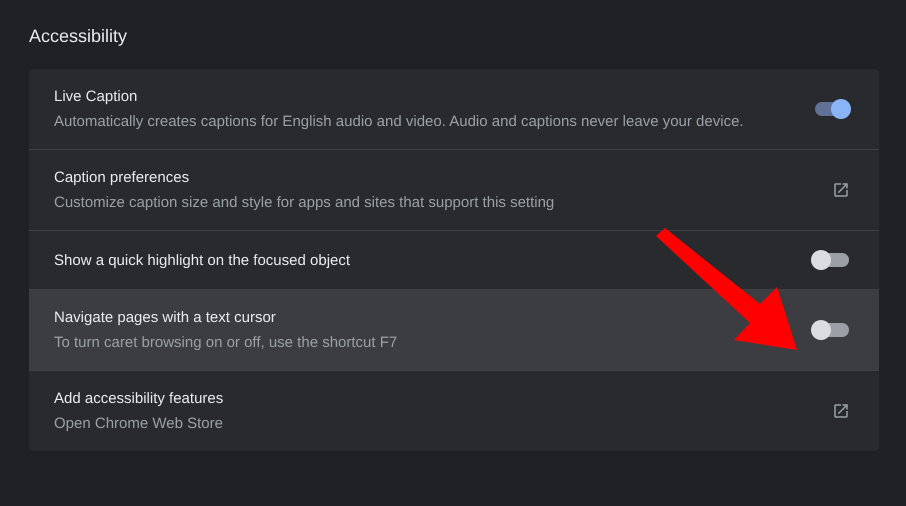 The height and width of the screenshot is (506, 906). I want to click on setting-description: To turn caret browsing on or off, use the shortcut F7, so click(226, 343).